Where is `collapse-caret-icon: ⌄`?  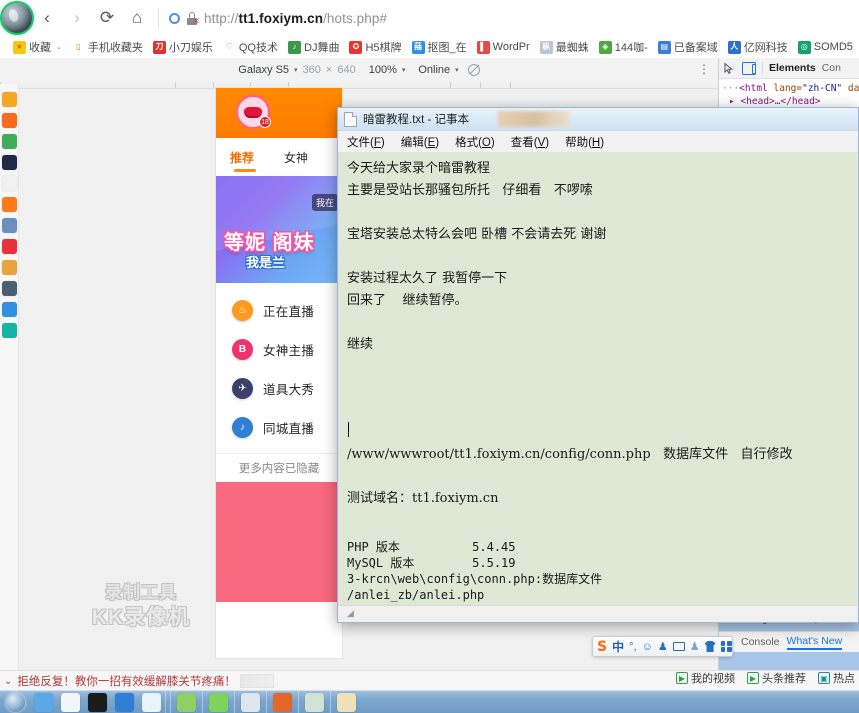
collapse-caret-icon: ⌄ is located at coordinates (8, 681).